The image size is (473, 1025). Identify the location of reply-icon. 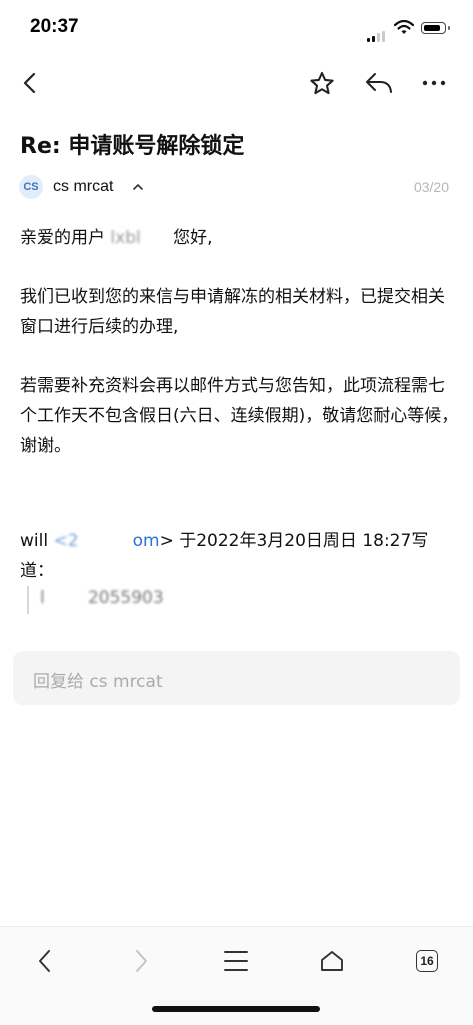
(379, 83).